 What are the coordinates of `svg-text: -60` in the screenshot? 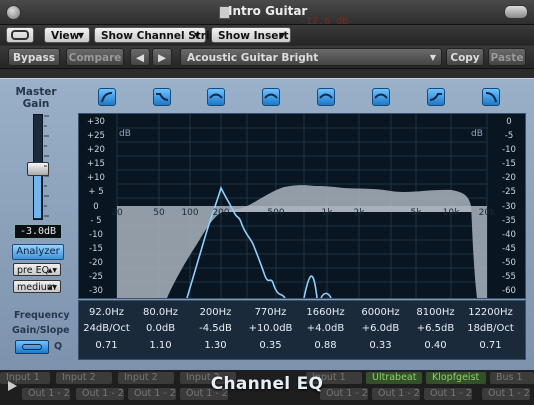 It's located at (509, 291).